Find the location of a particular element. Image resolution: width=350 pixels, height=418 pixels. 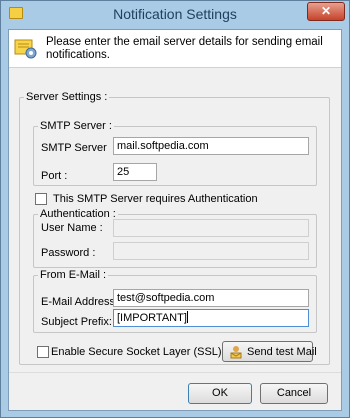

auth-required-checkbox is located at coordinates (41, 199).